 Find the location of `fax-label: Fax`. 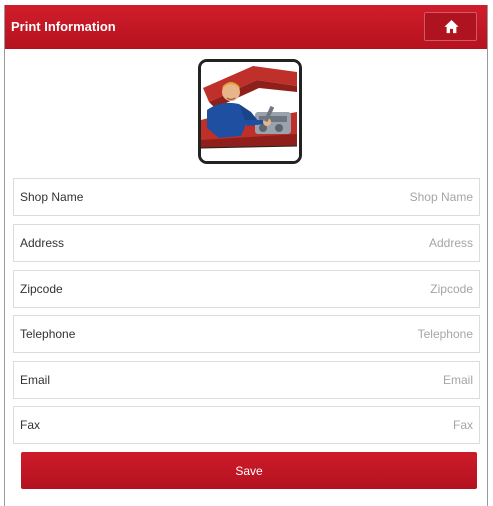

fax-label: Fax is located at coordinates (30, 425).